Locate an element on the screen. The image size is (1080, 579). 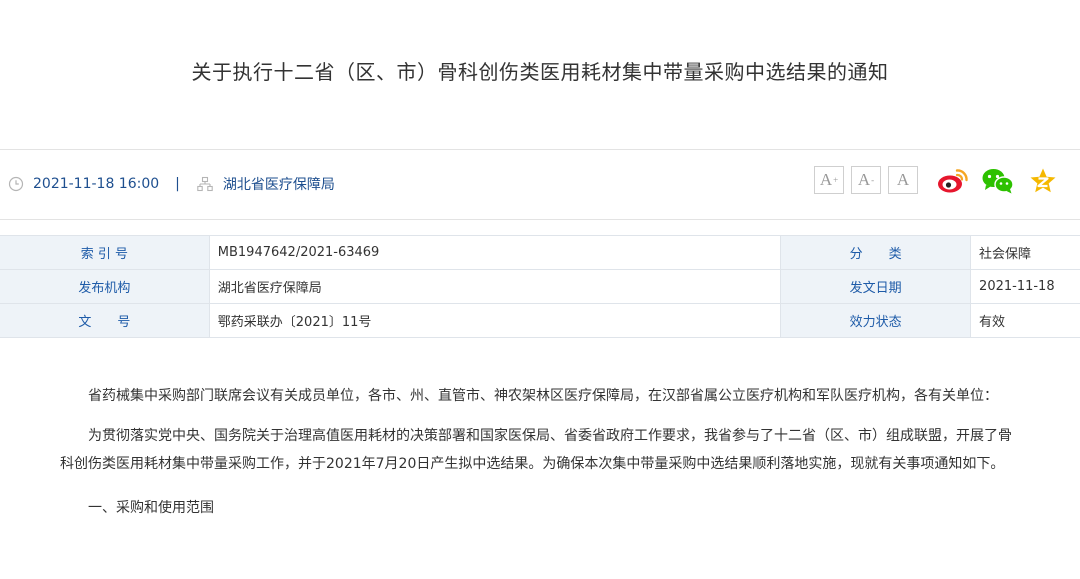
font-size-controls: A + A- A is located at coordinates (869, 180).